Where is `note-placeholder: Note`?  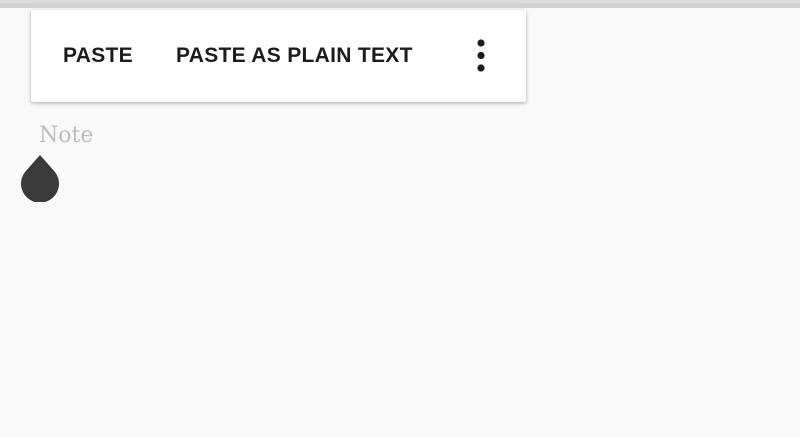
note-placeholder: Note is located at coordinates (66, 135).